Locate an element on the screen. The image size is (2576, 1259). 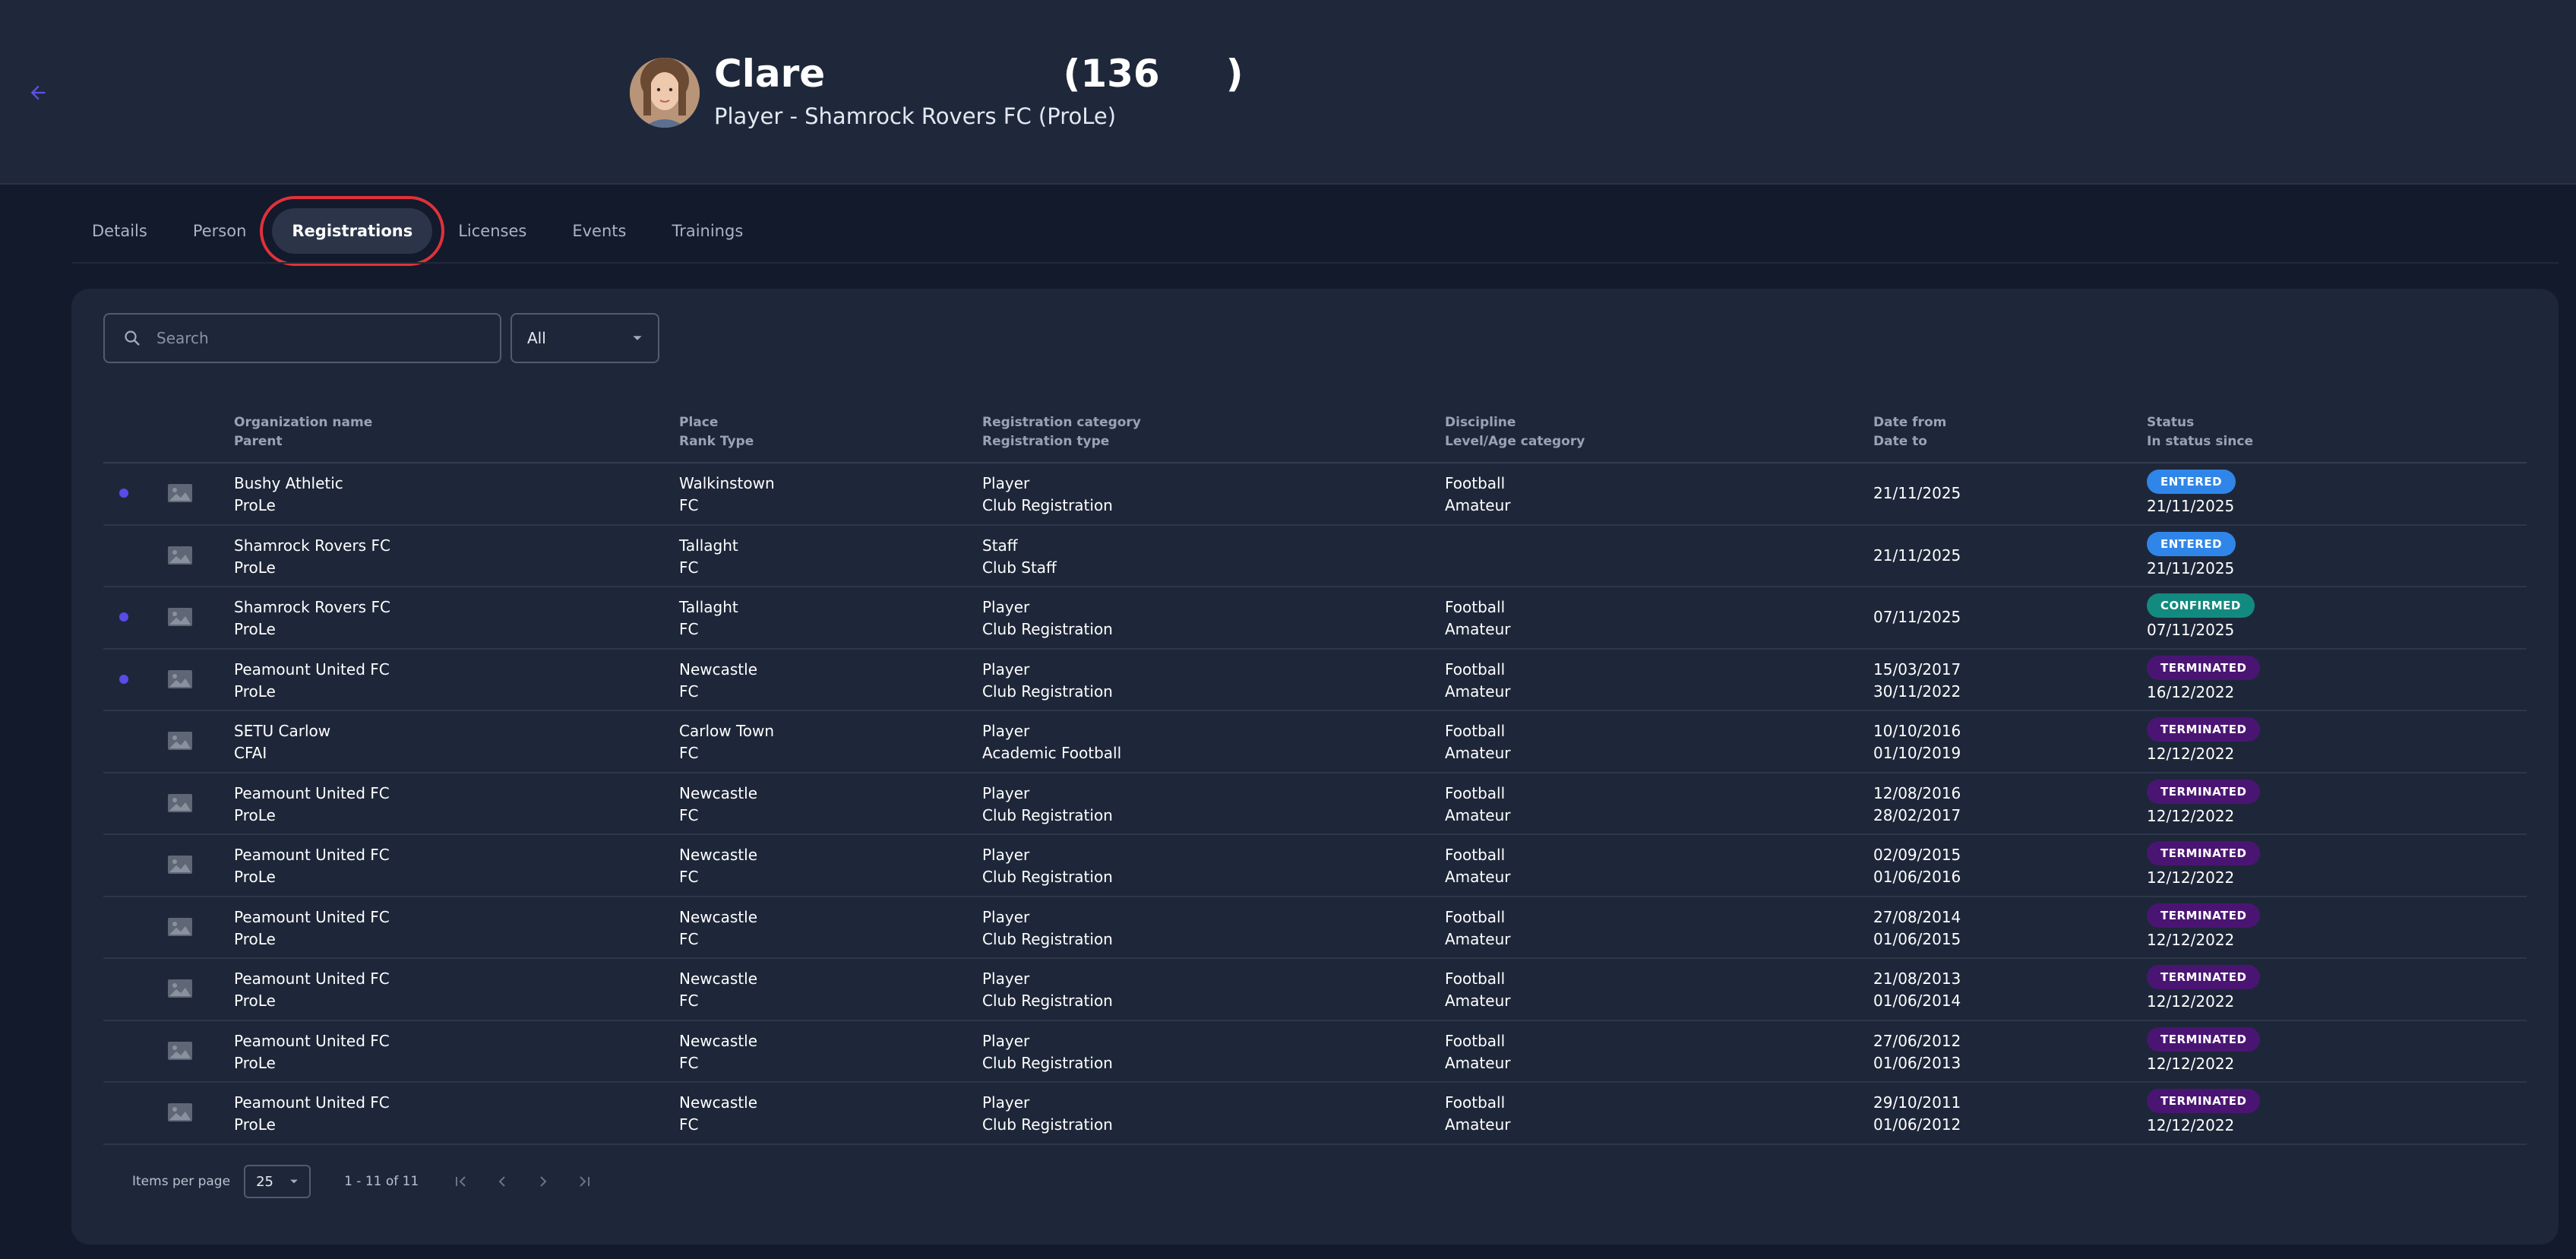
col-status: Status In status since is located at coordinates (2200, 432).